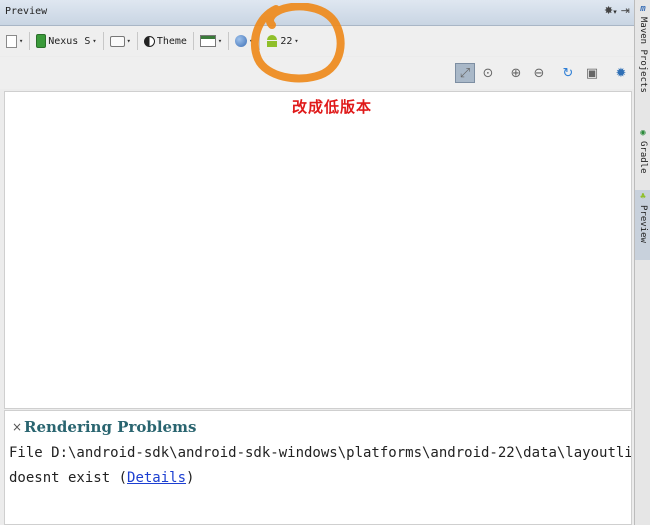 This screenshot has height=525, width=650. Describe the element at coordinates (643, 133) in the screenshot. I see `gradle-icon: ◉` at that location.